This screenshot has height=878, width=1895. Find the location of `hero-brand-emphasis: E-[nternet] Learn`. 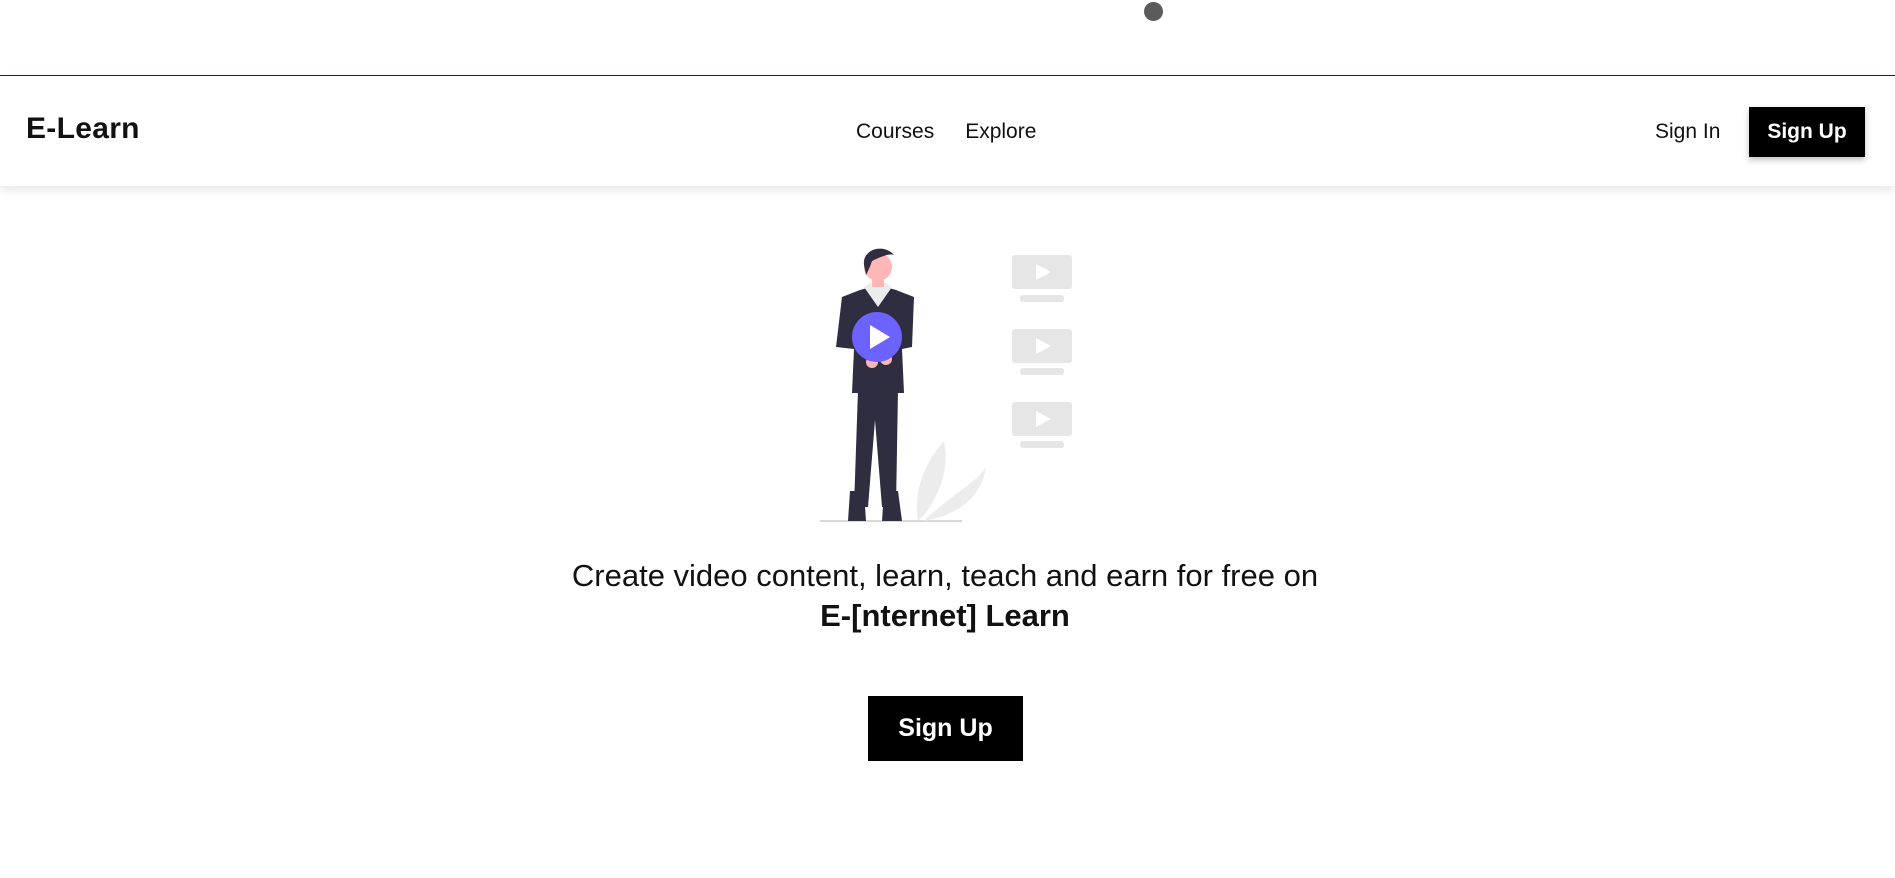

hero-brand-emphasis: E-[nternet] Learn is located at coordinates (945, 615).